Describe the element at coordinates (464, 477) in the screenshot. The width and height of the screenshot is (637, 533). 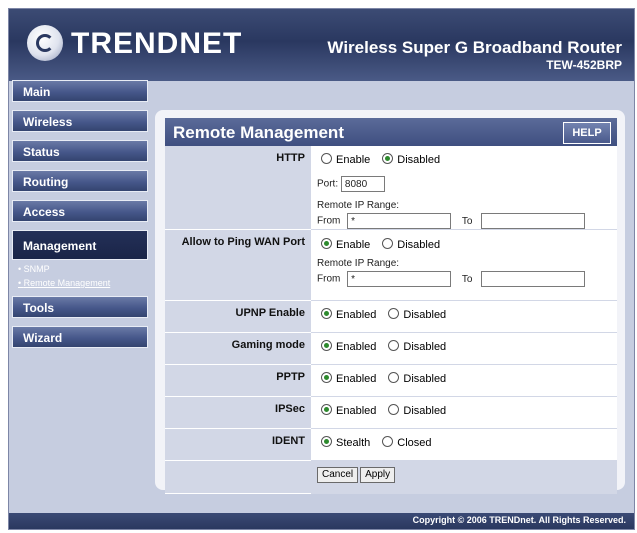
I see `buttons-cell: Cancel Apply` at that location.